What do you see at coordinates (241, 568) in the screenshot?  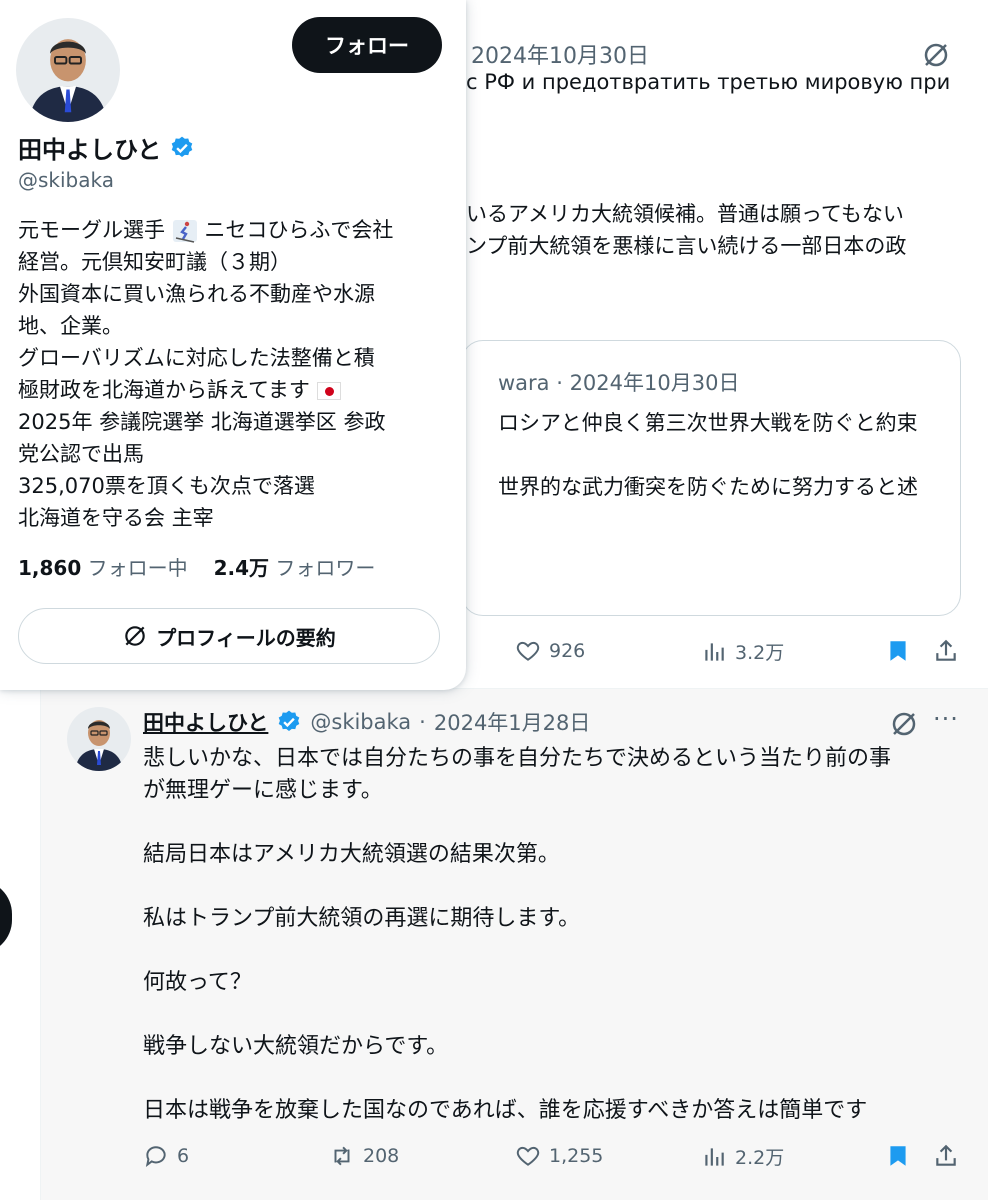 I see `followers-count: 2.4万` at bounding box center [241, 568].